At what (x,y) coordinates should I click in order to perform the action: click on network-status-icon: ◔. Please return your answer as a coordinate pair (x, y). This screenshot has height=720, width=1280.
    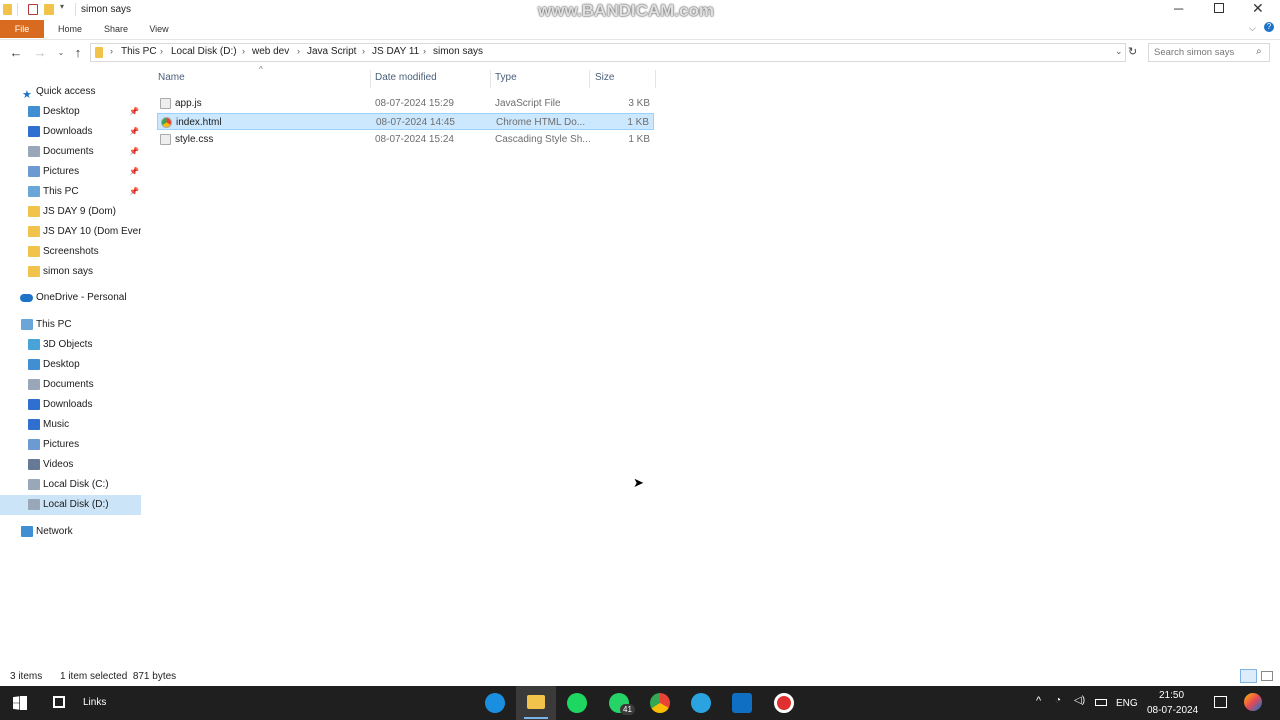
    Looking at the image, I should click on (1058, 700).